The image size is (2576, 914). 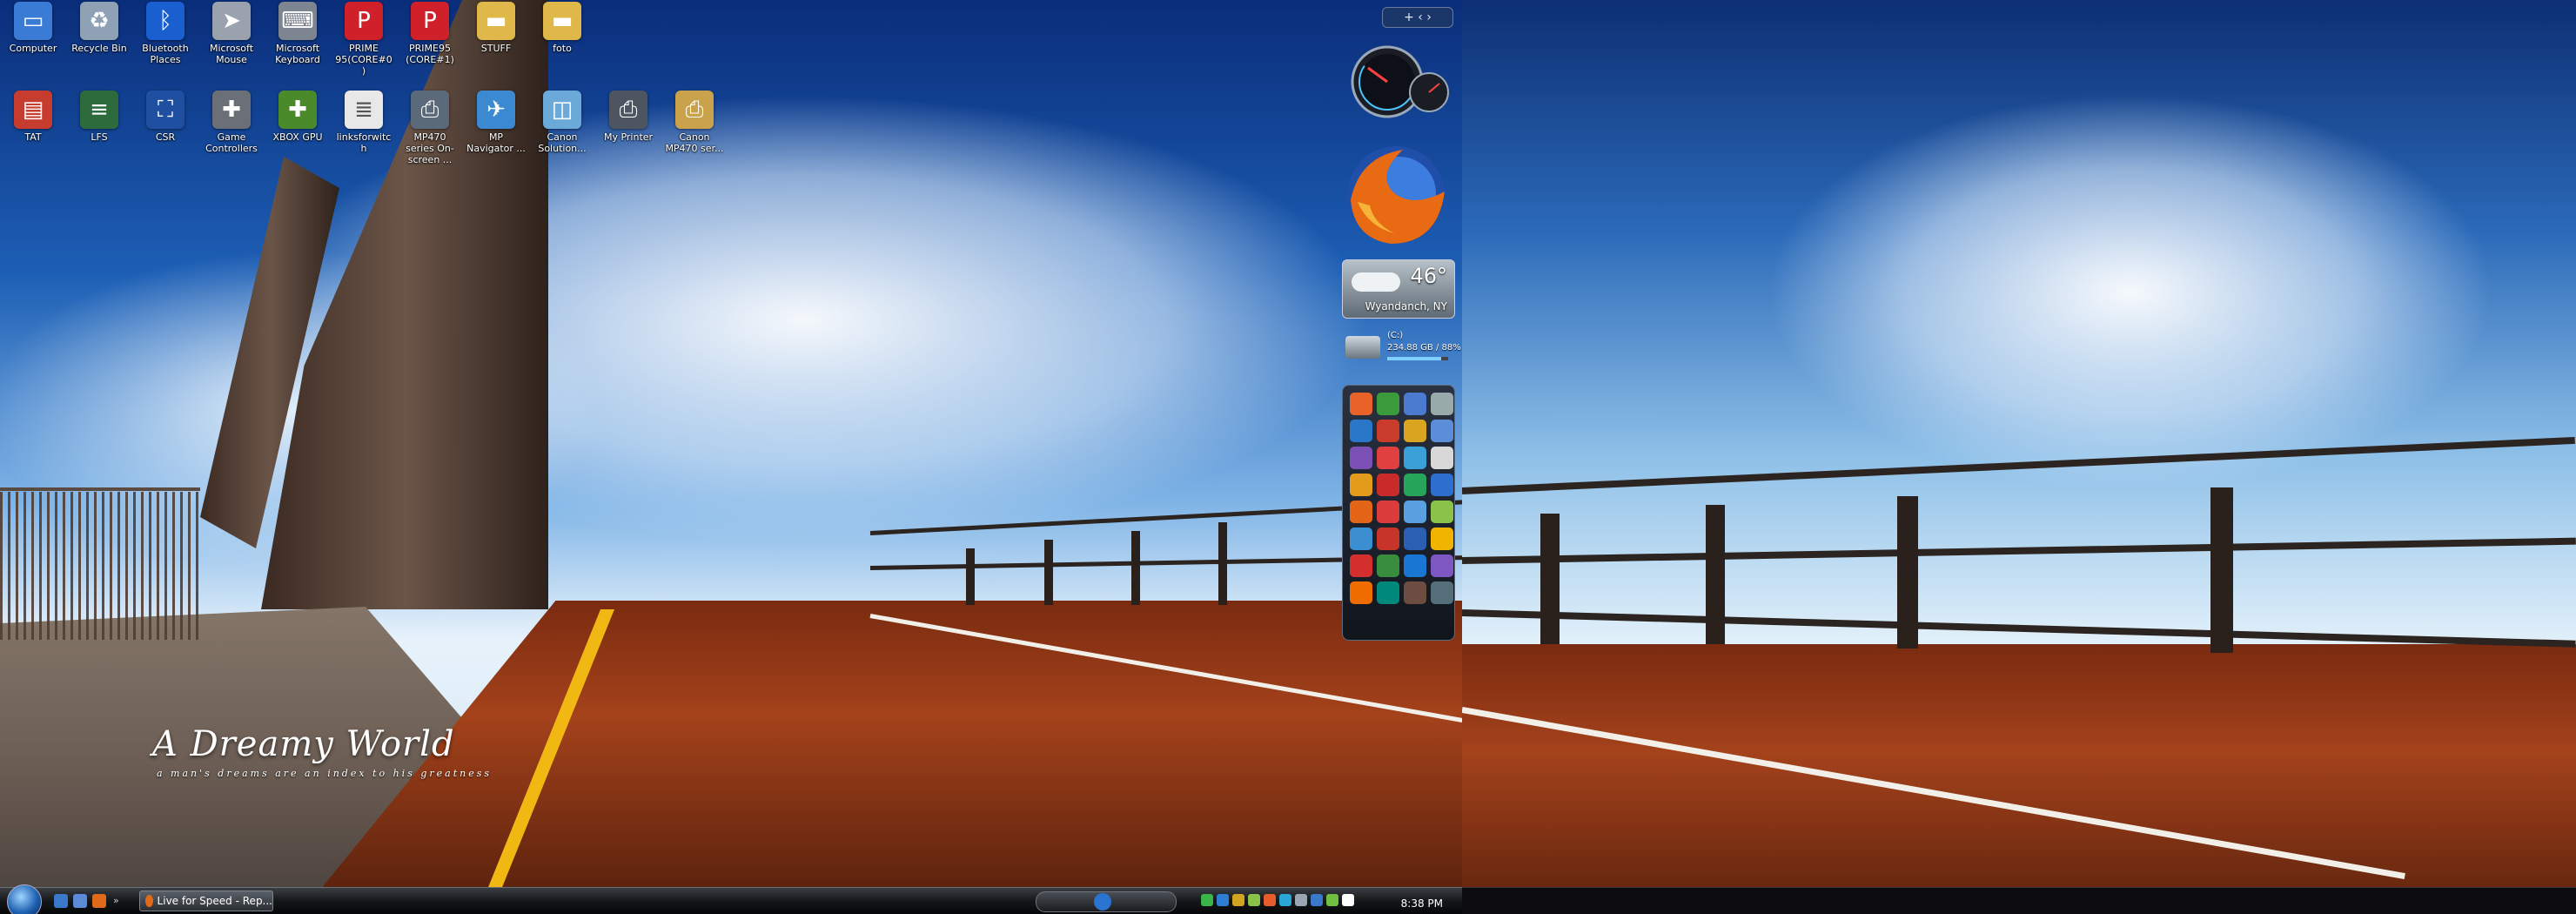 I want to click on left-railing, so click(x=100, y=489).